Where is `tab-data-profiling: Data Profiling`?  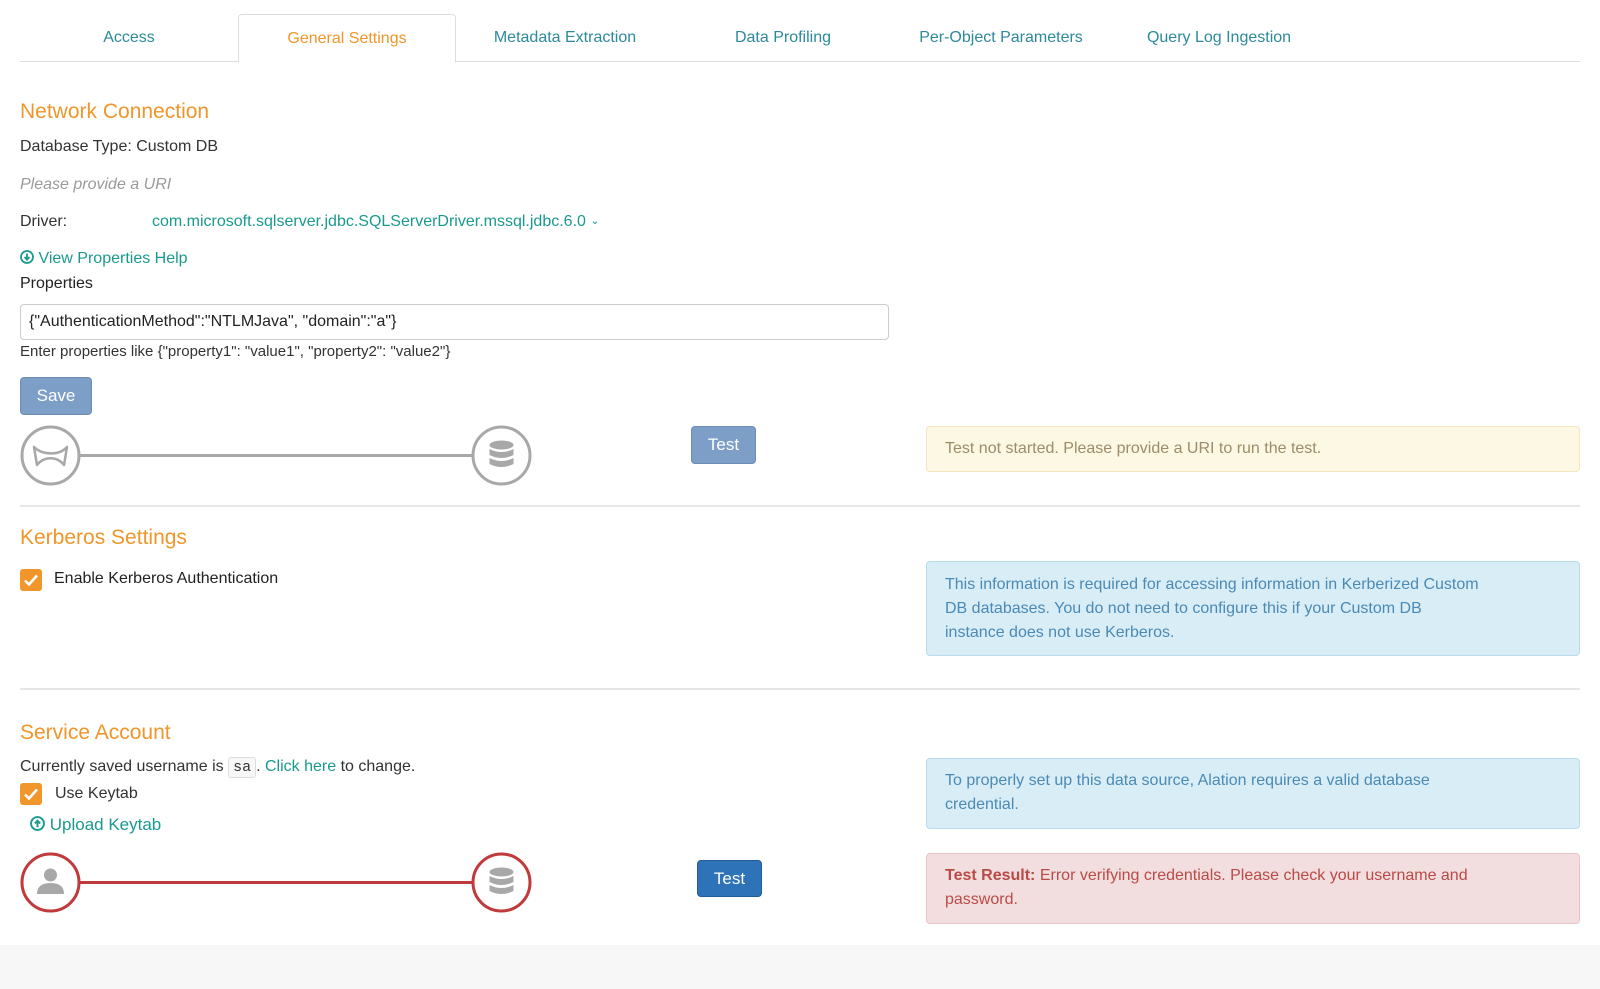
tab-data-profiling: Data Profiling is located at coordinates (783, 38).